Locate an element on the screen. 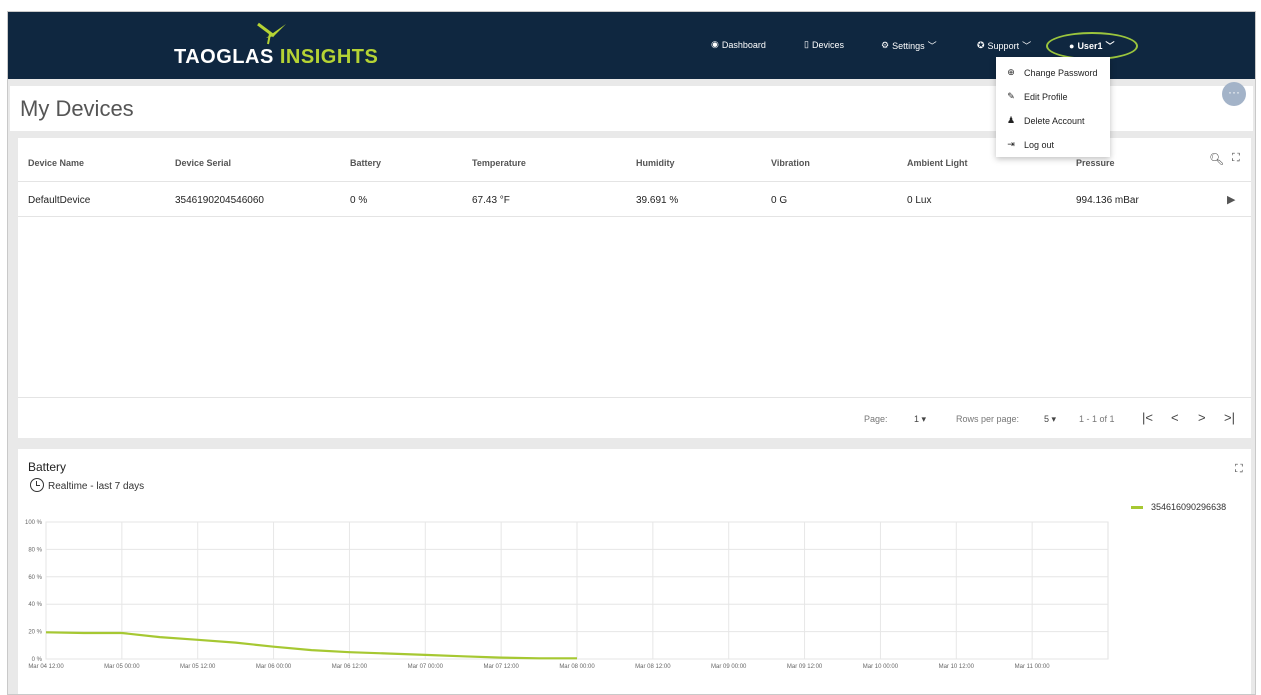  menu-item-log-out: ⇥ Log out is located at coordinates (1030, 144).